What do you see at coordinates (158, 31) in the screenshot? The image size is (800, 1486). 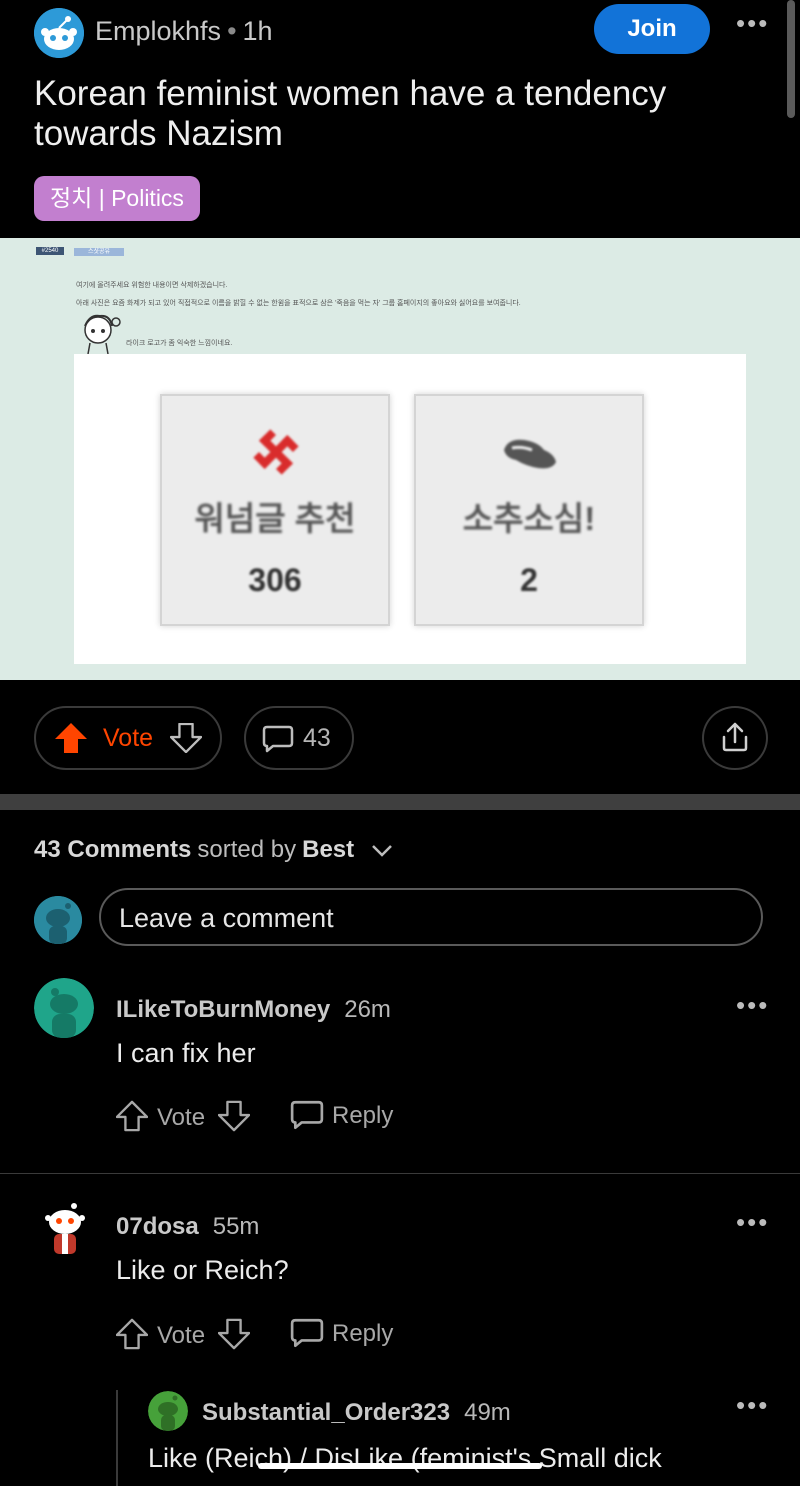 I see `subreddit-name: Emplokhfs` at bounding box center [158, 31].